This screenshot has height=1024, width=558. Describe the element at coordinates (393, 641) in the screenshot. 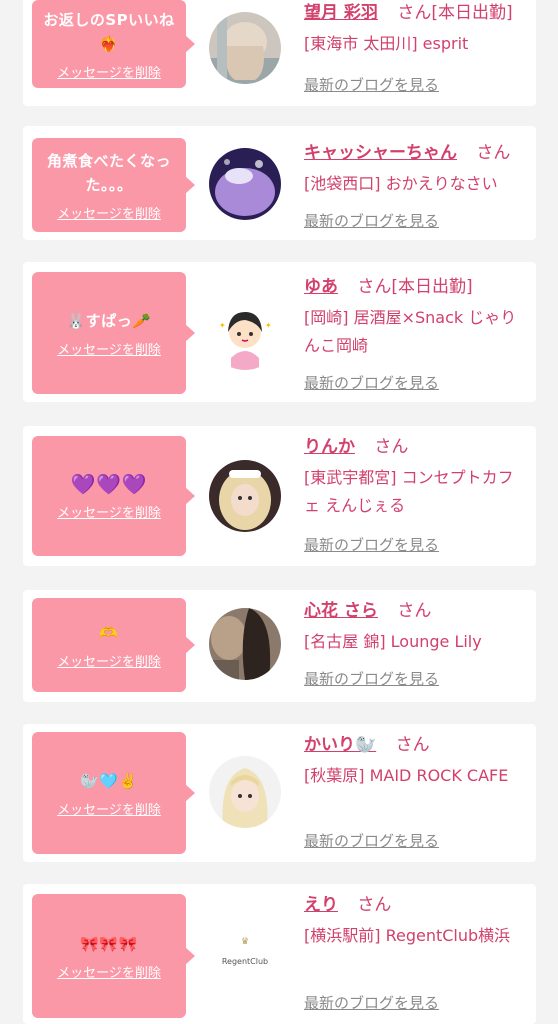

I see `shop-name: [名古屋 錦] Lounge Lily` at that location.